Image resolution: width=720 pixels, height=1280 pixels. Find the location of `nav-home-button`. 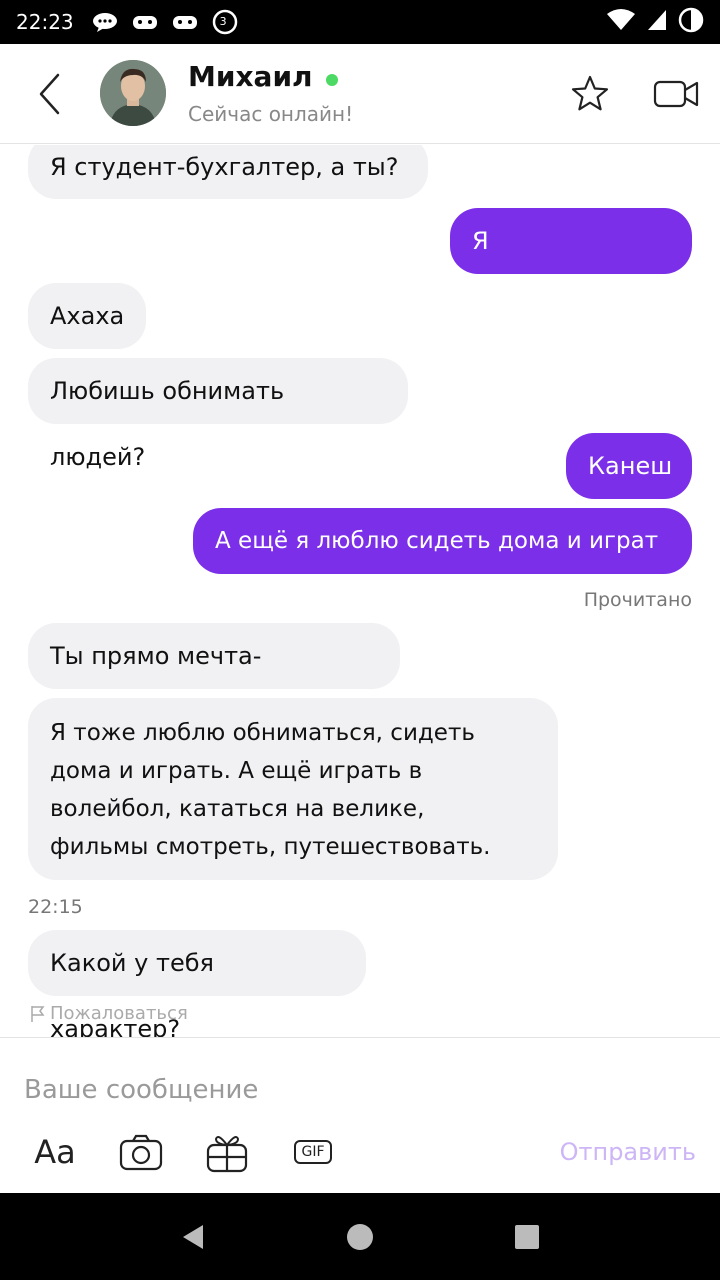

nav-home-button is located at coordinates (360, 1237).